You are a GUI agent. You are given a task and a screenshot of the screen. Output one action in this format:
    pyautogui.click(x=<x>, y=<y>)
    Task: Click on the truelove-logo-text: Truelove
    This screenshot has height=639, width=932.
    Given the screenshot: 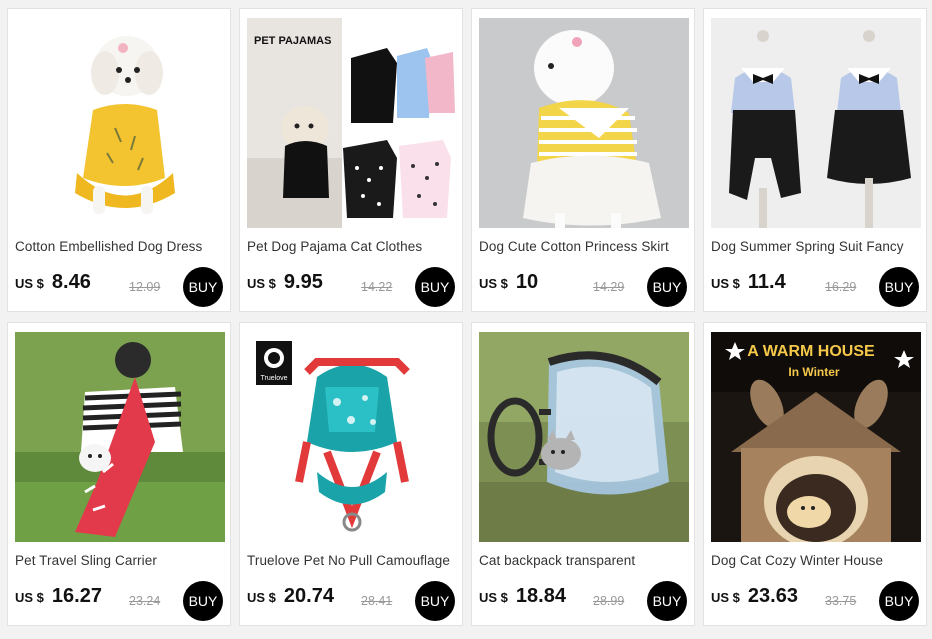 What is the action you would take?
    pyautogui.click(x=274, y=378)
    